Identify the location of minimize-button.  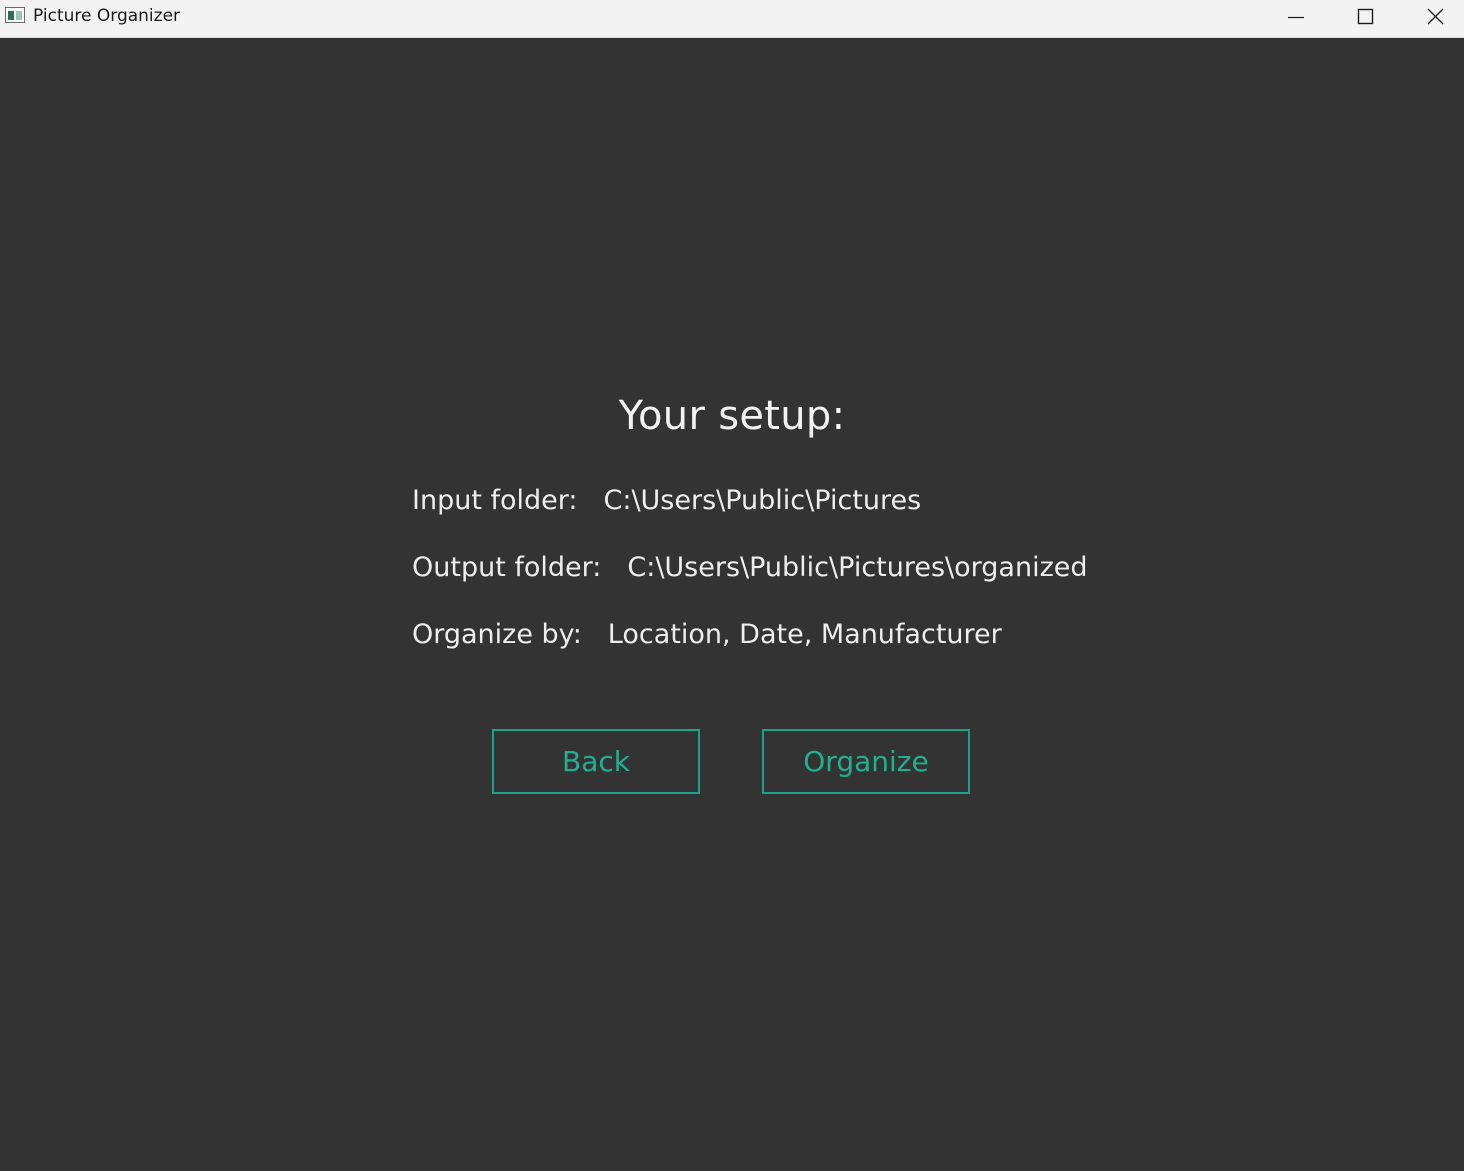
(1296, 18).